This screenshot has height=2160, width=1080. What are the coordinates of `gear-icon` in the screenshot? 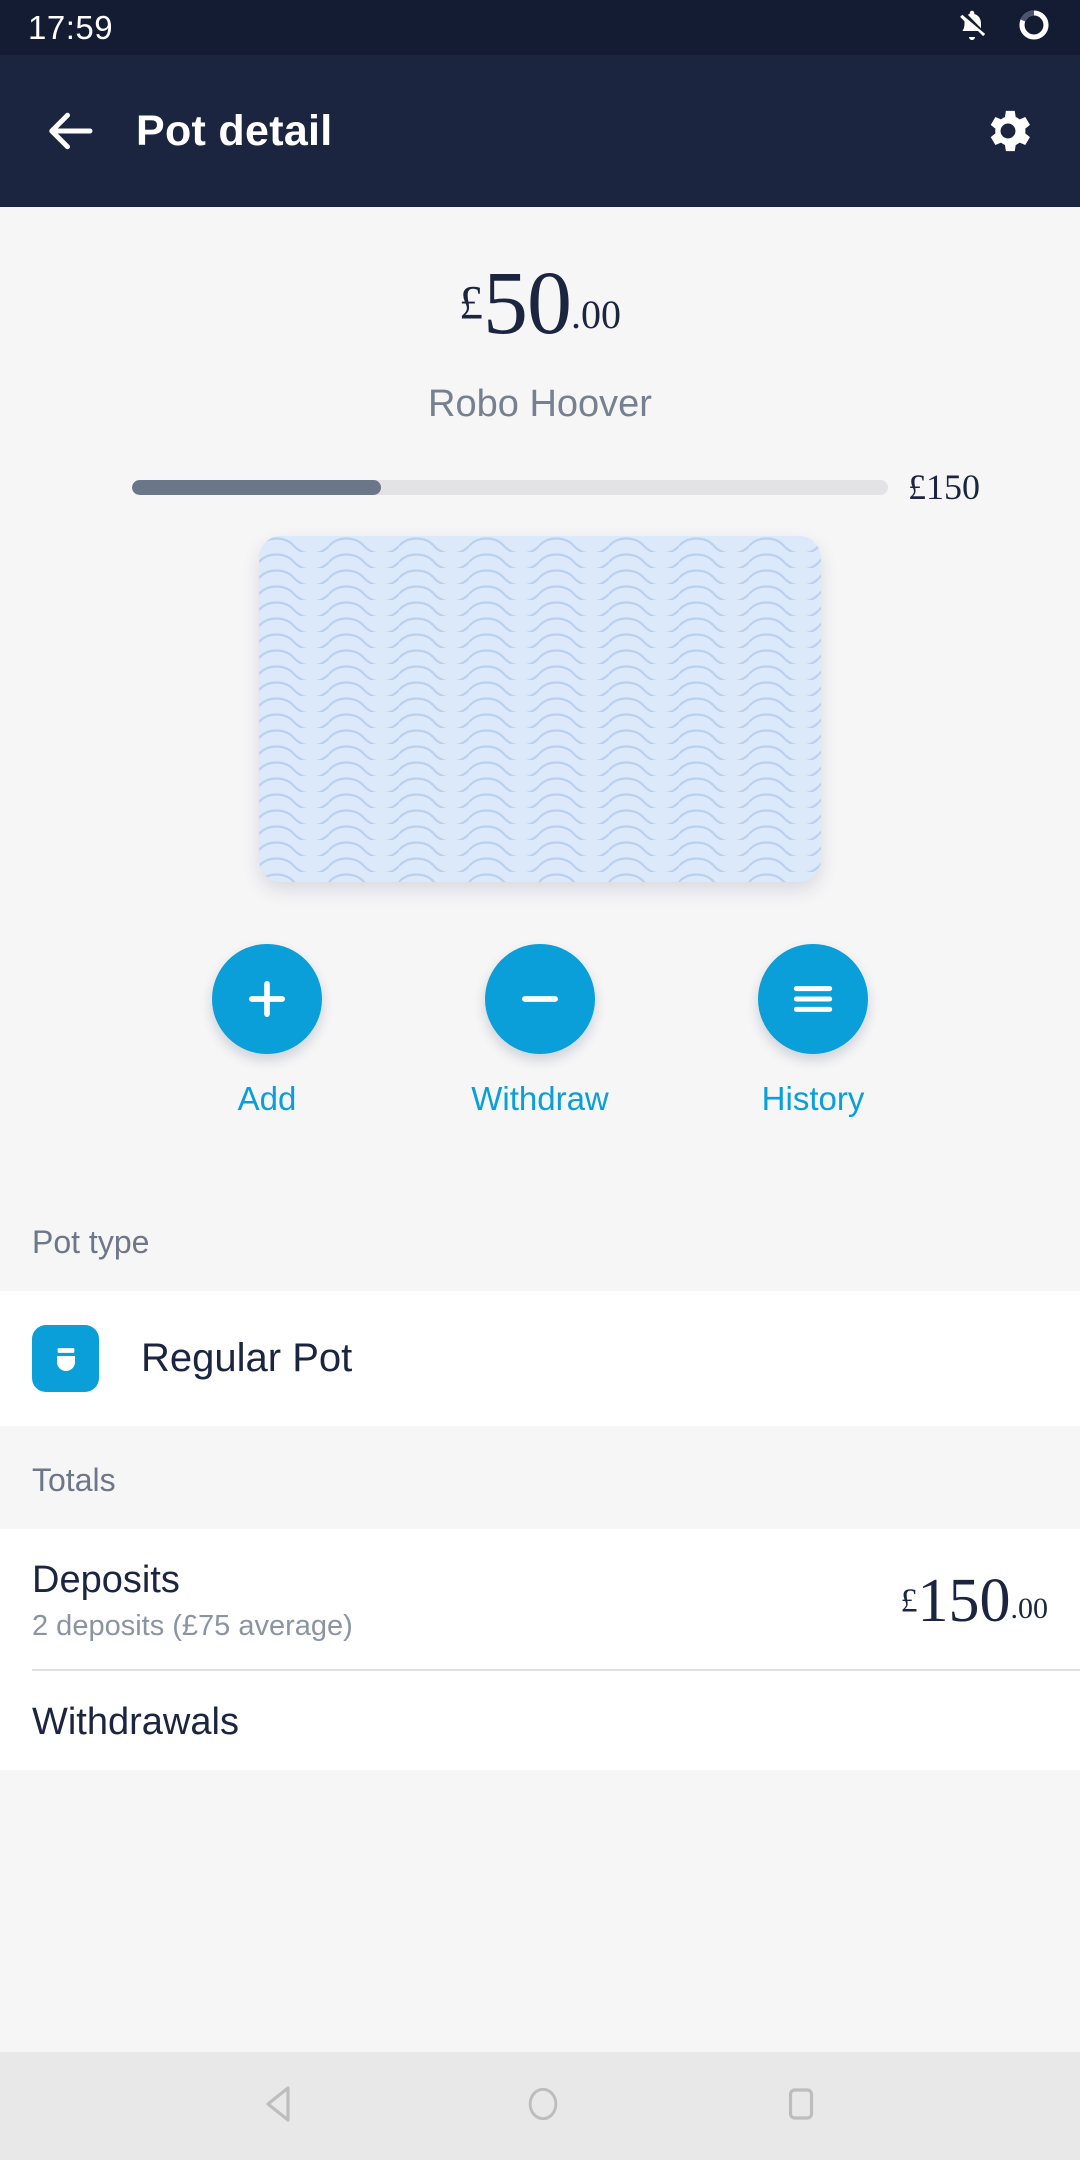 It's located at (1010, 131).